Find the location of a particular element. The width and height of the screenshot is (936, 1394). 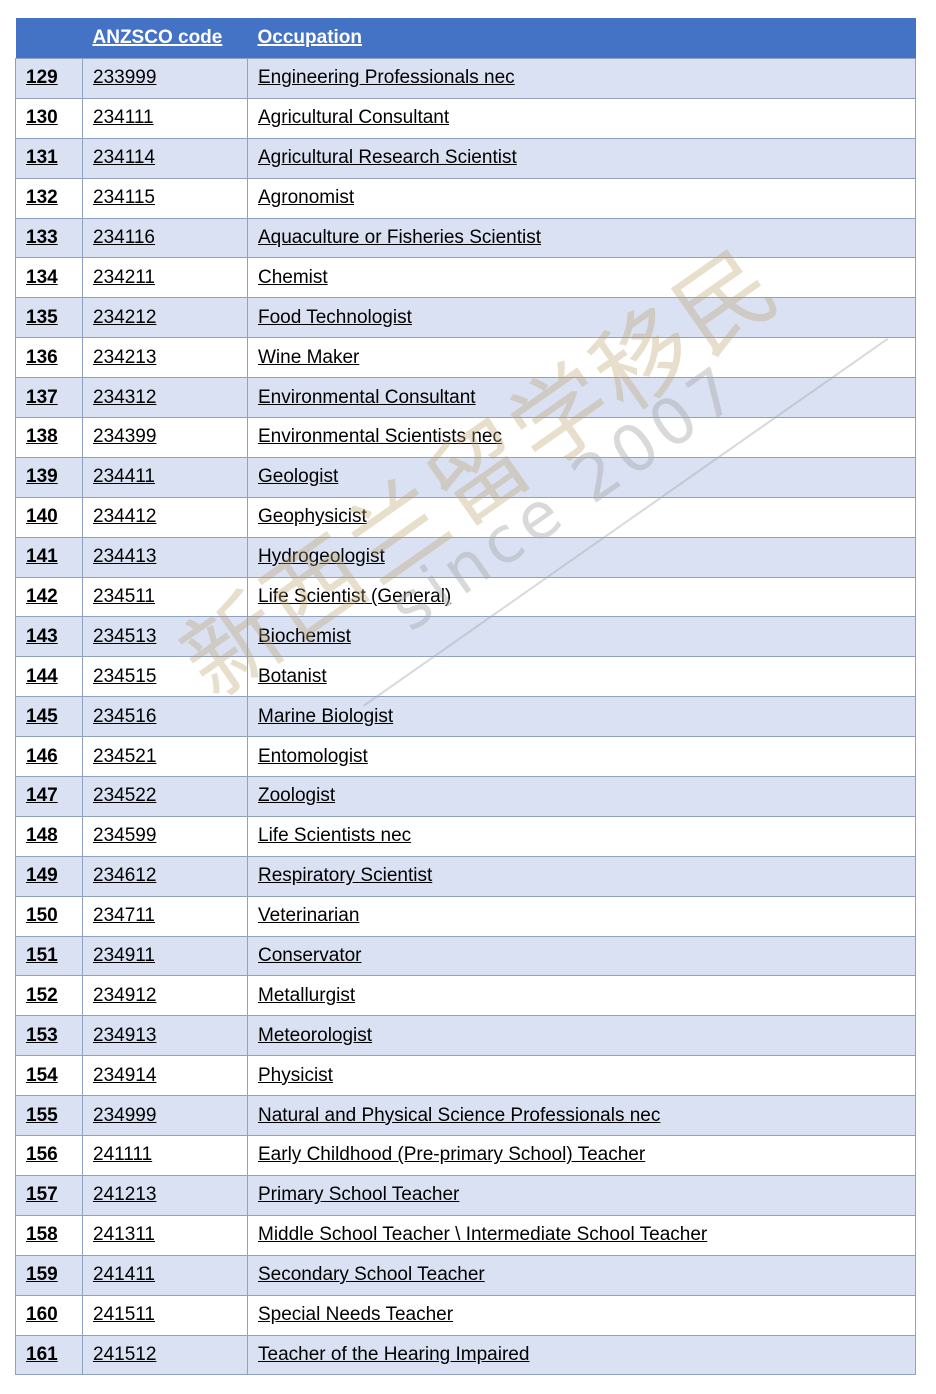

occupation-link: Entomologist is located at coordinates (313, 756).